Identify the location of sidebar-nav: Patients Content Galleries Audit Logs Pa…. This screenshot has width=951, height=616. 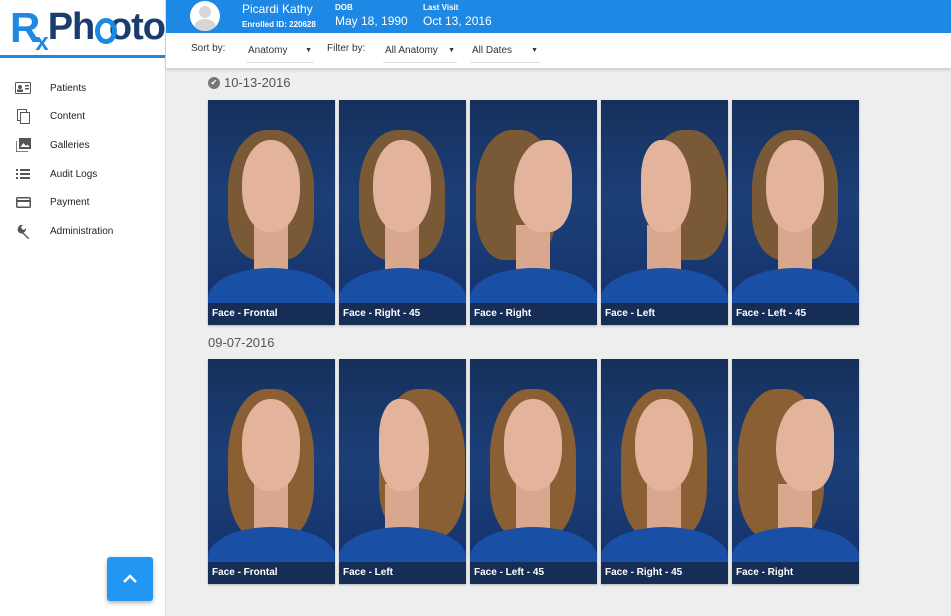
(82, 160).